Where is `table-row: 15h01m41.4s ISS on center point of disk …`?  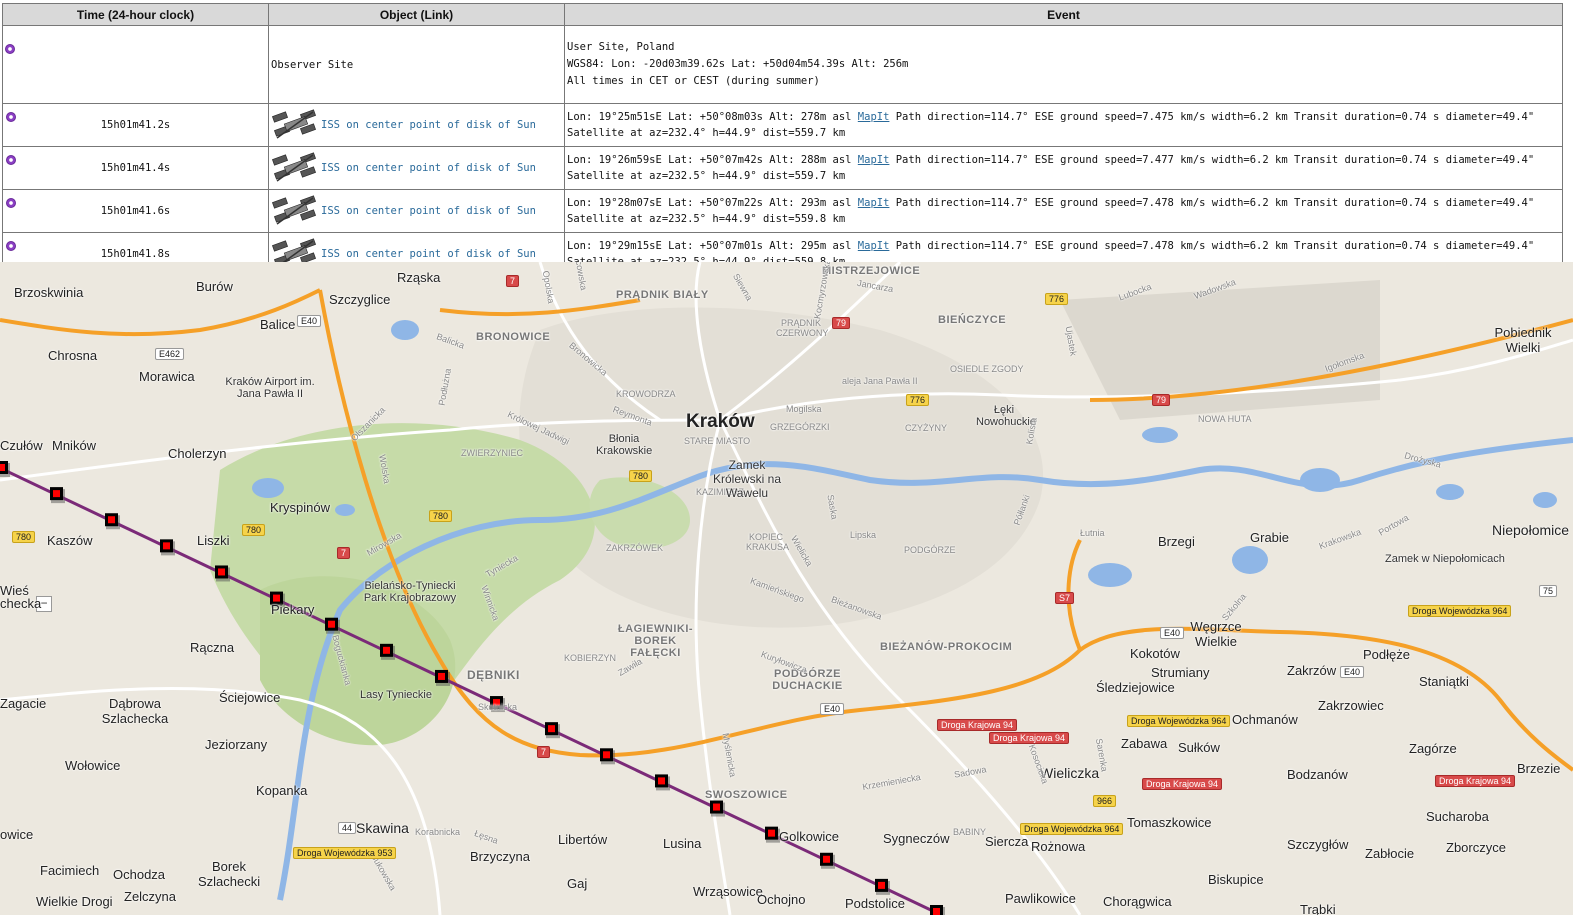 table-row: 15h01m41.4s ISS on center point of disk … is located at coordinates (782, 168).